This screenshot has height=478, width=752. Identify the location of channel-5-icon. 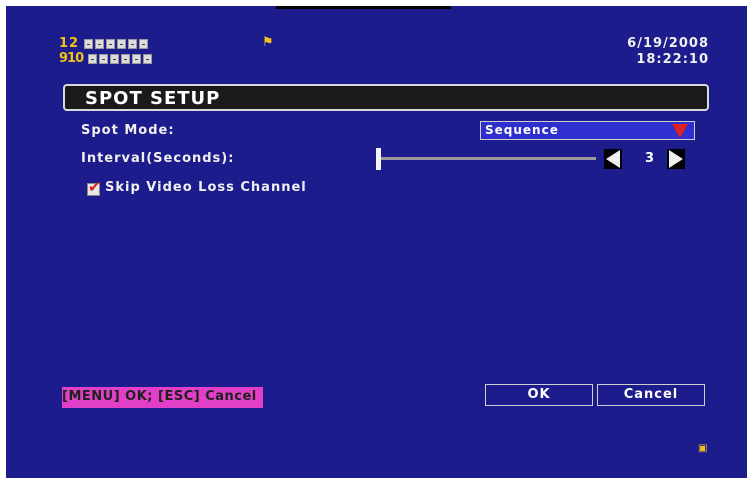
(111, 43).